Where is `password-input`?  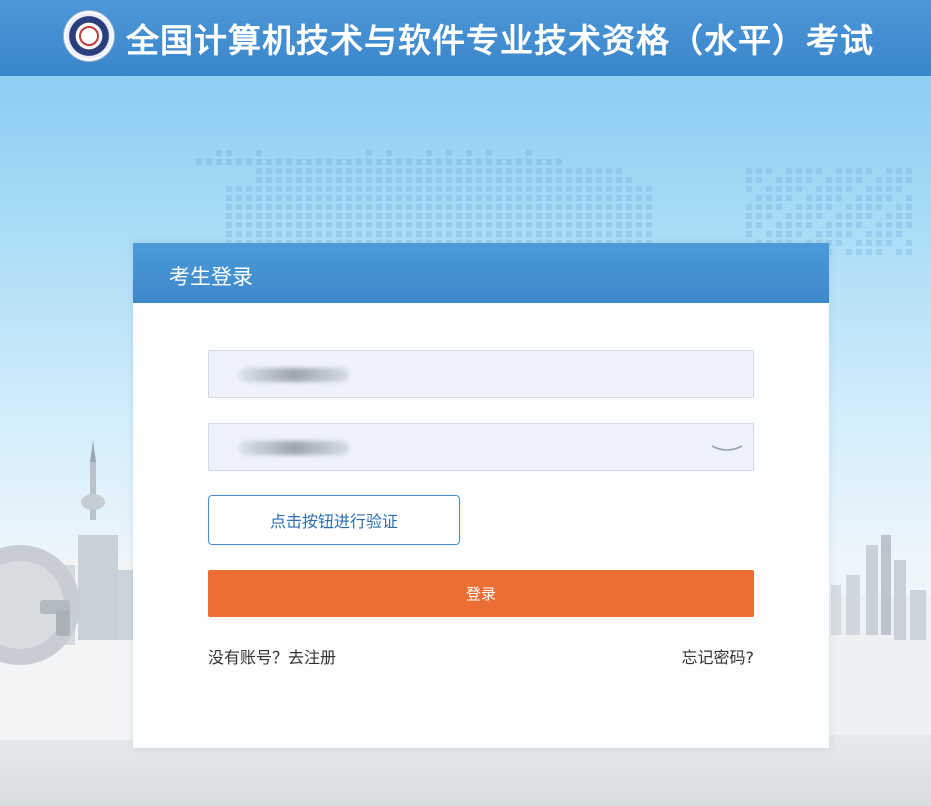 password-input is located at coordinates (481, 447).